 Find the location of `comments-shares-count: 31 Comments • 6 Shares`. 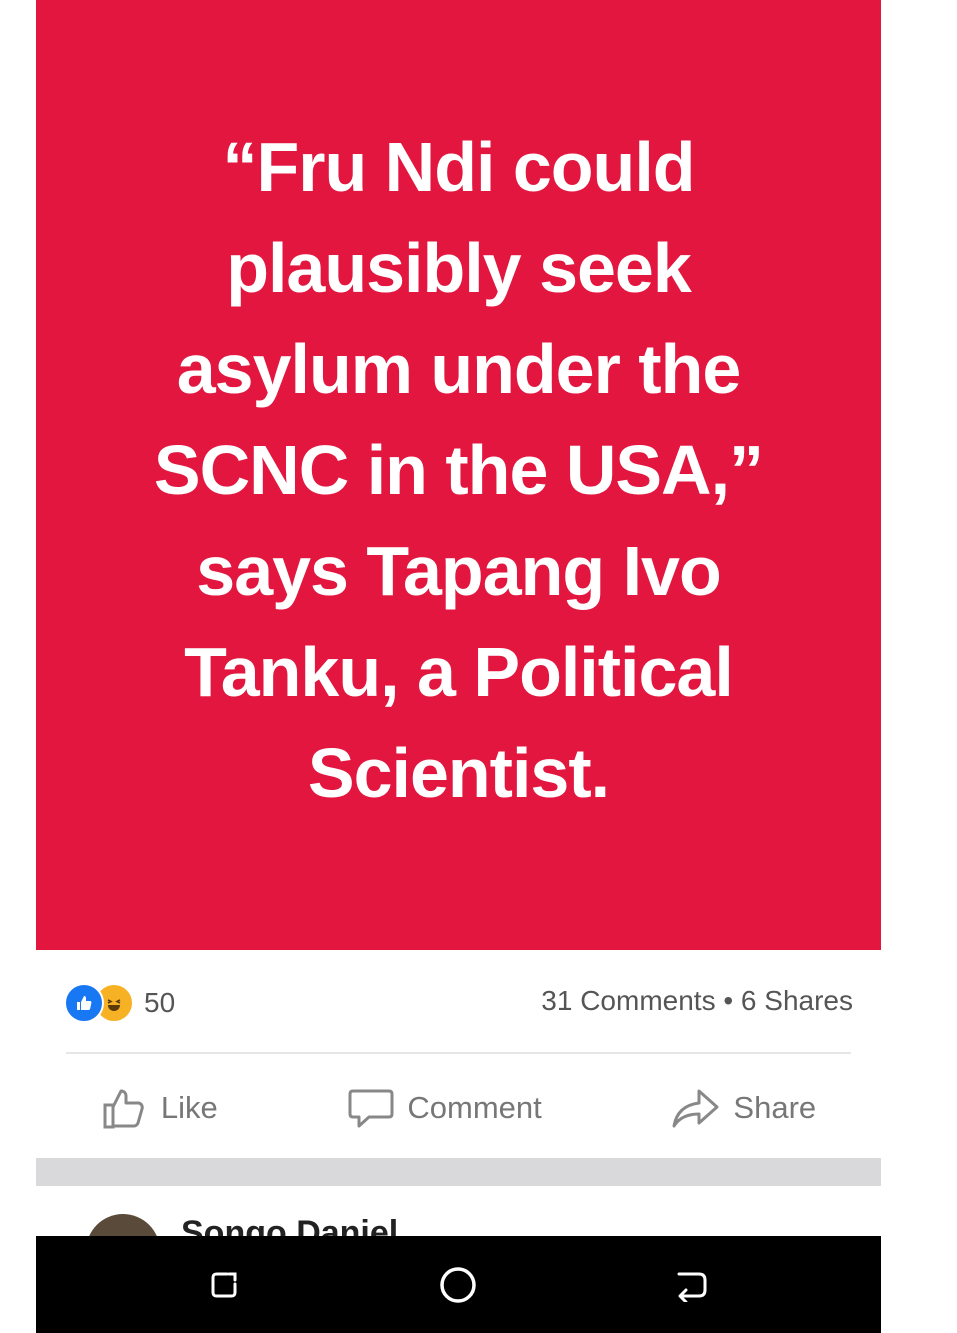

comments-shares-count: 31 Comments • 6 Shares is located at coordinates (697, 1001).